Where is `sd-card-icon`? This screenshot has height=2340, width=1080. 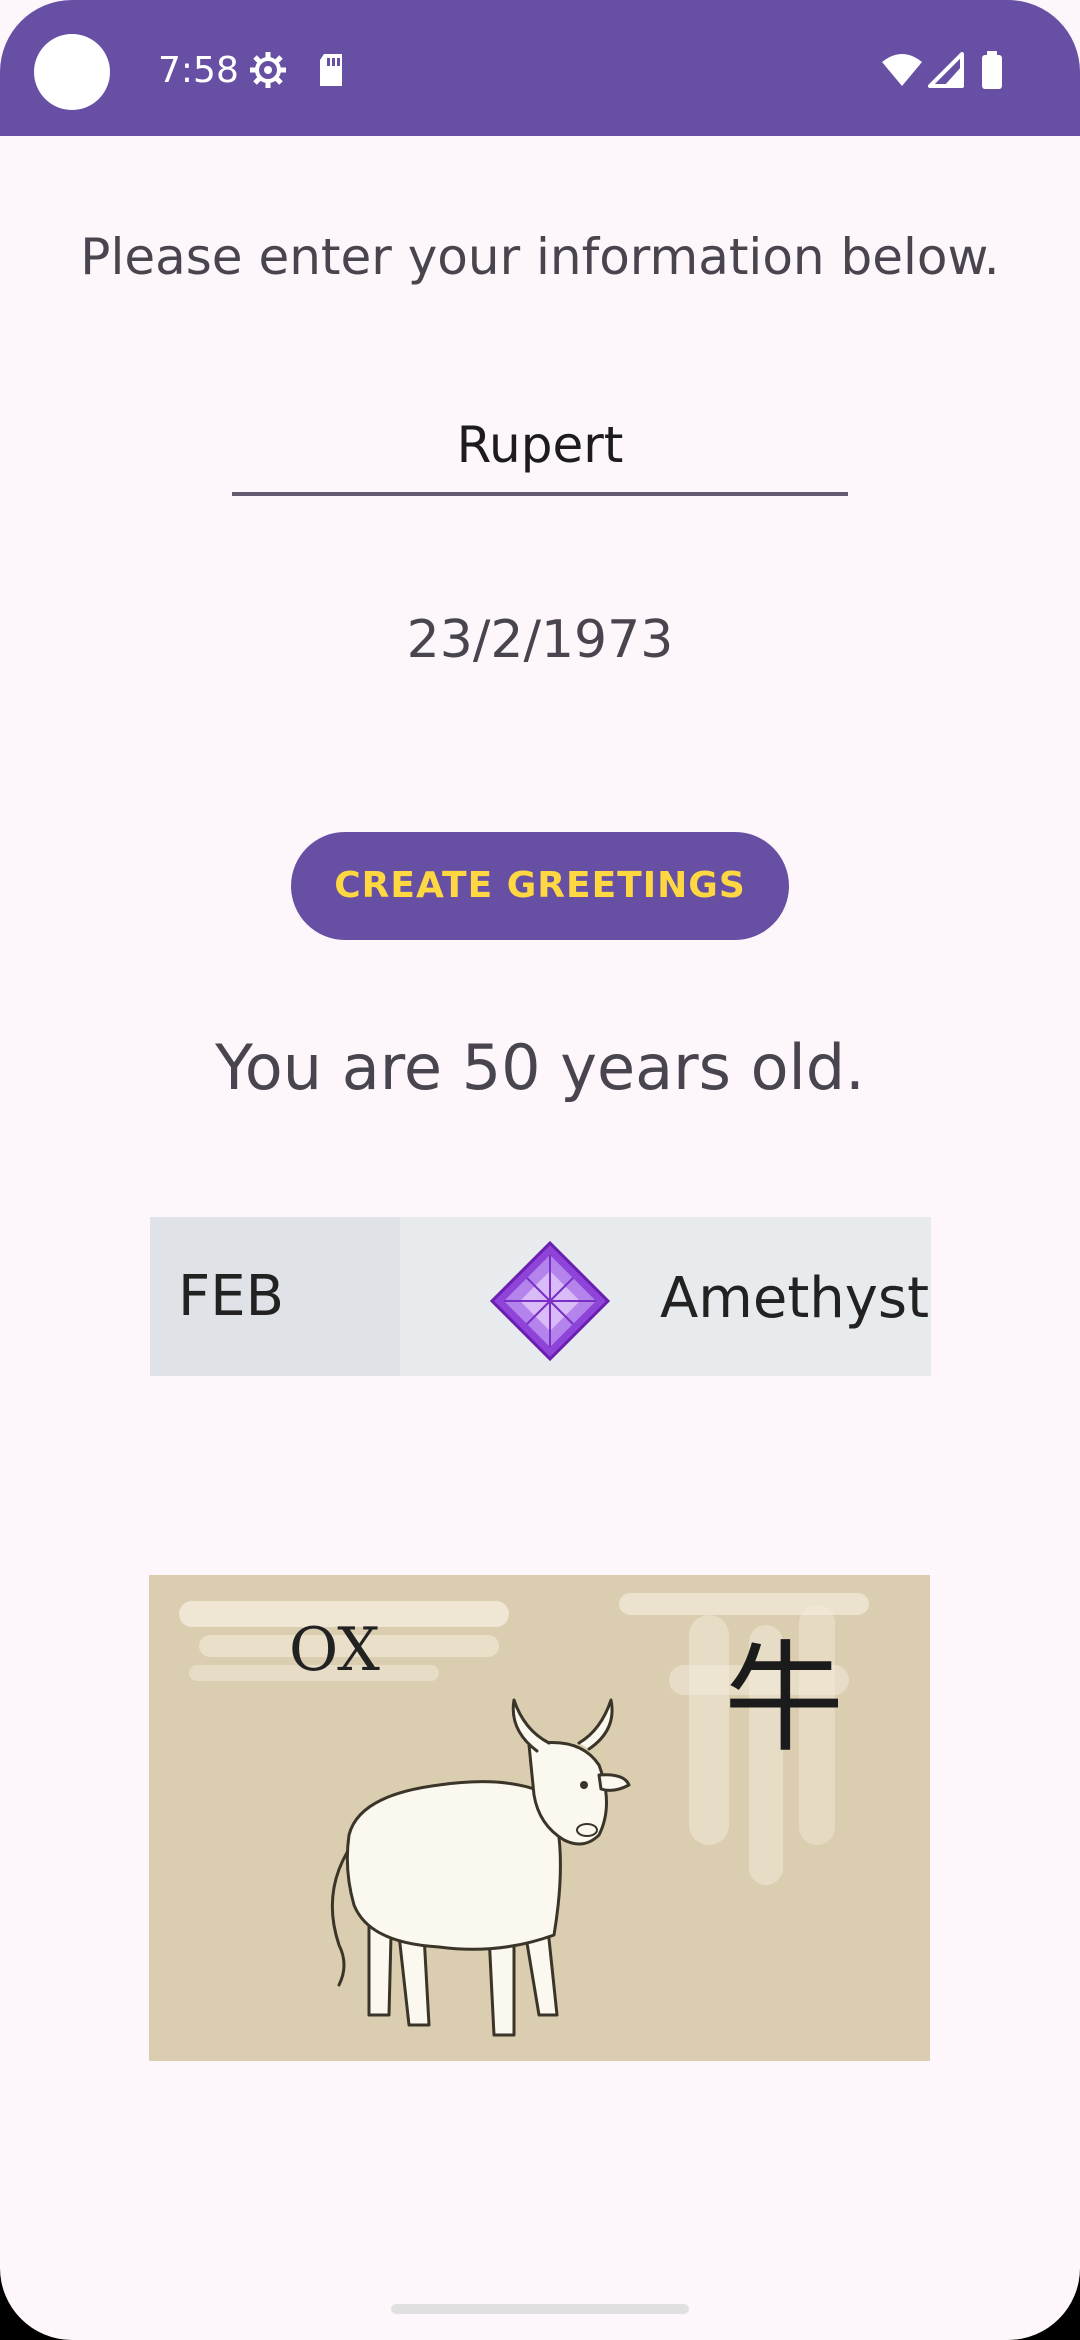 sd-card-icon is located at coordinates (331, 72).